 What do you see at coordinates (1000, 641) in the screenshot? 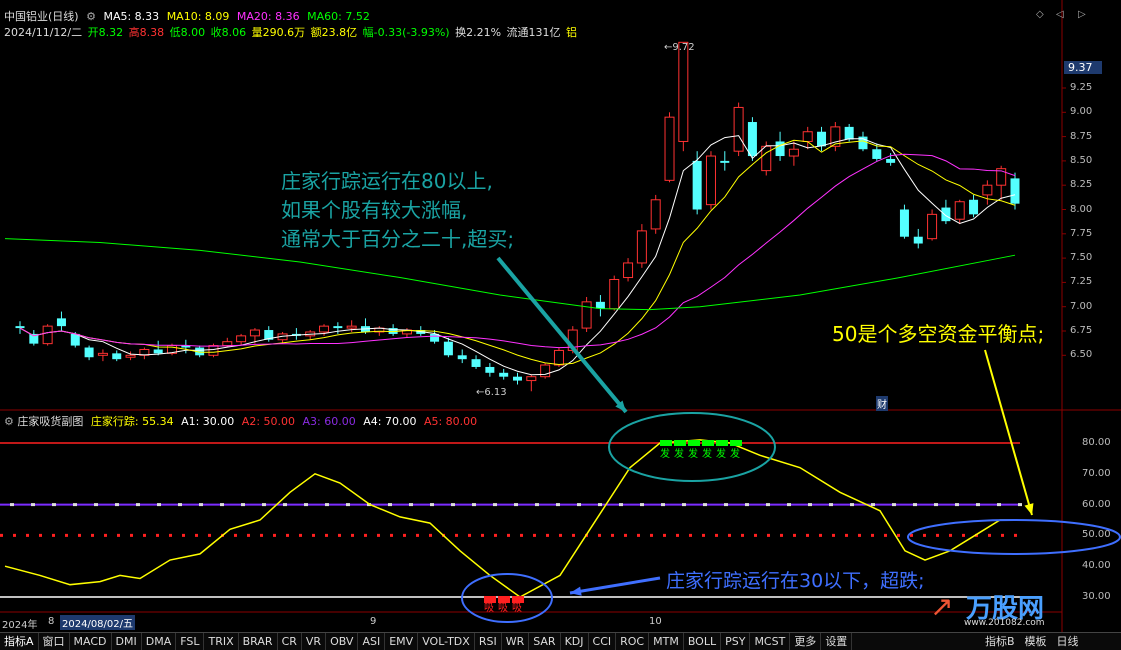
I see `tab-indicator-b: 指标B` at bounding box center [1000, 641].